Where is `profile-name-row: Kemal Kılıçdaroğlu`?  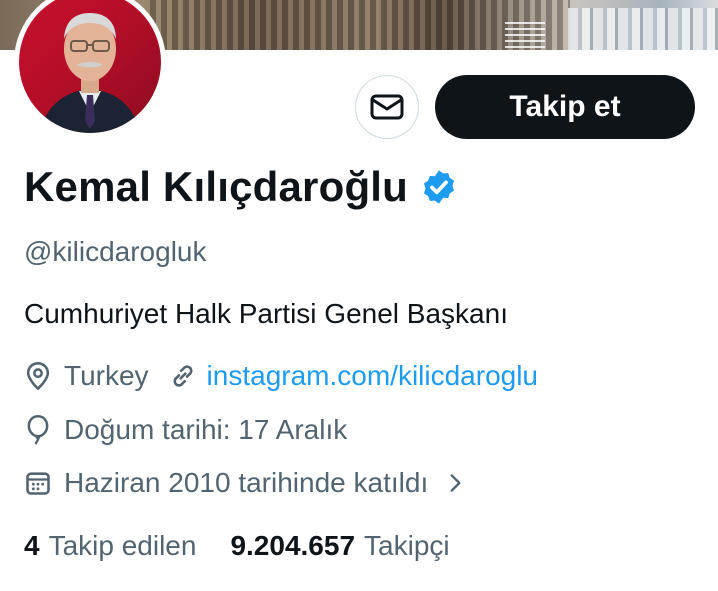
profile-name-row: Kemal Kılıçdaroğlu is located at coordinates (241, 187).